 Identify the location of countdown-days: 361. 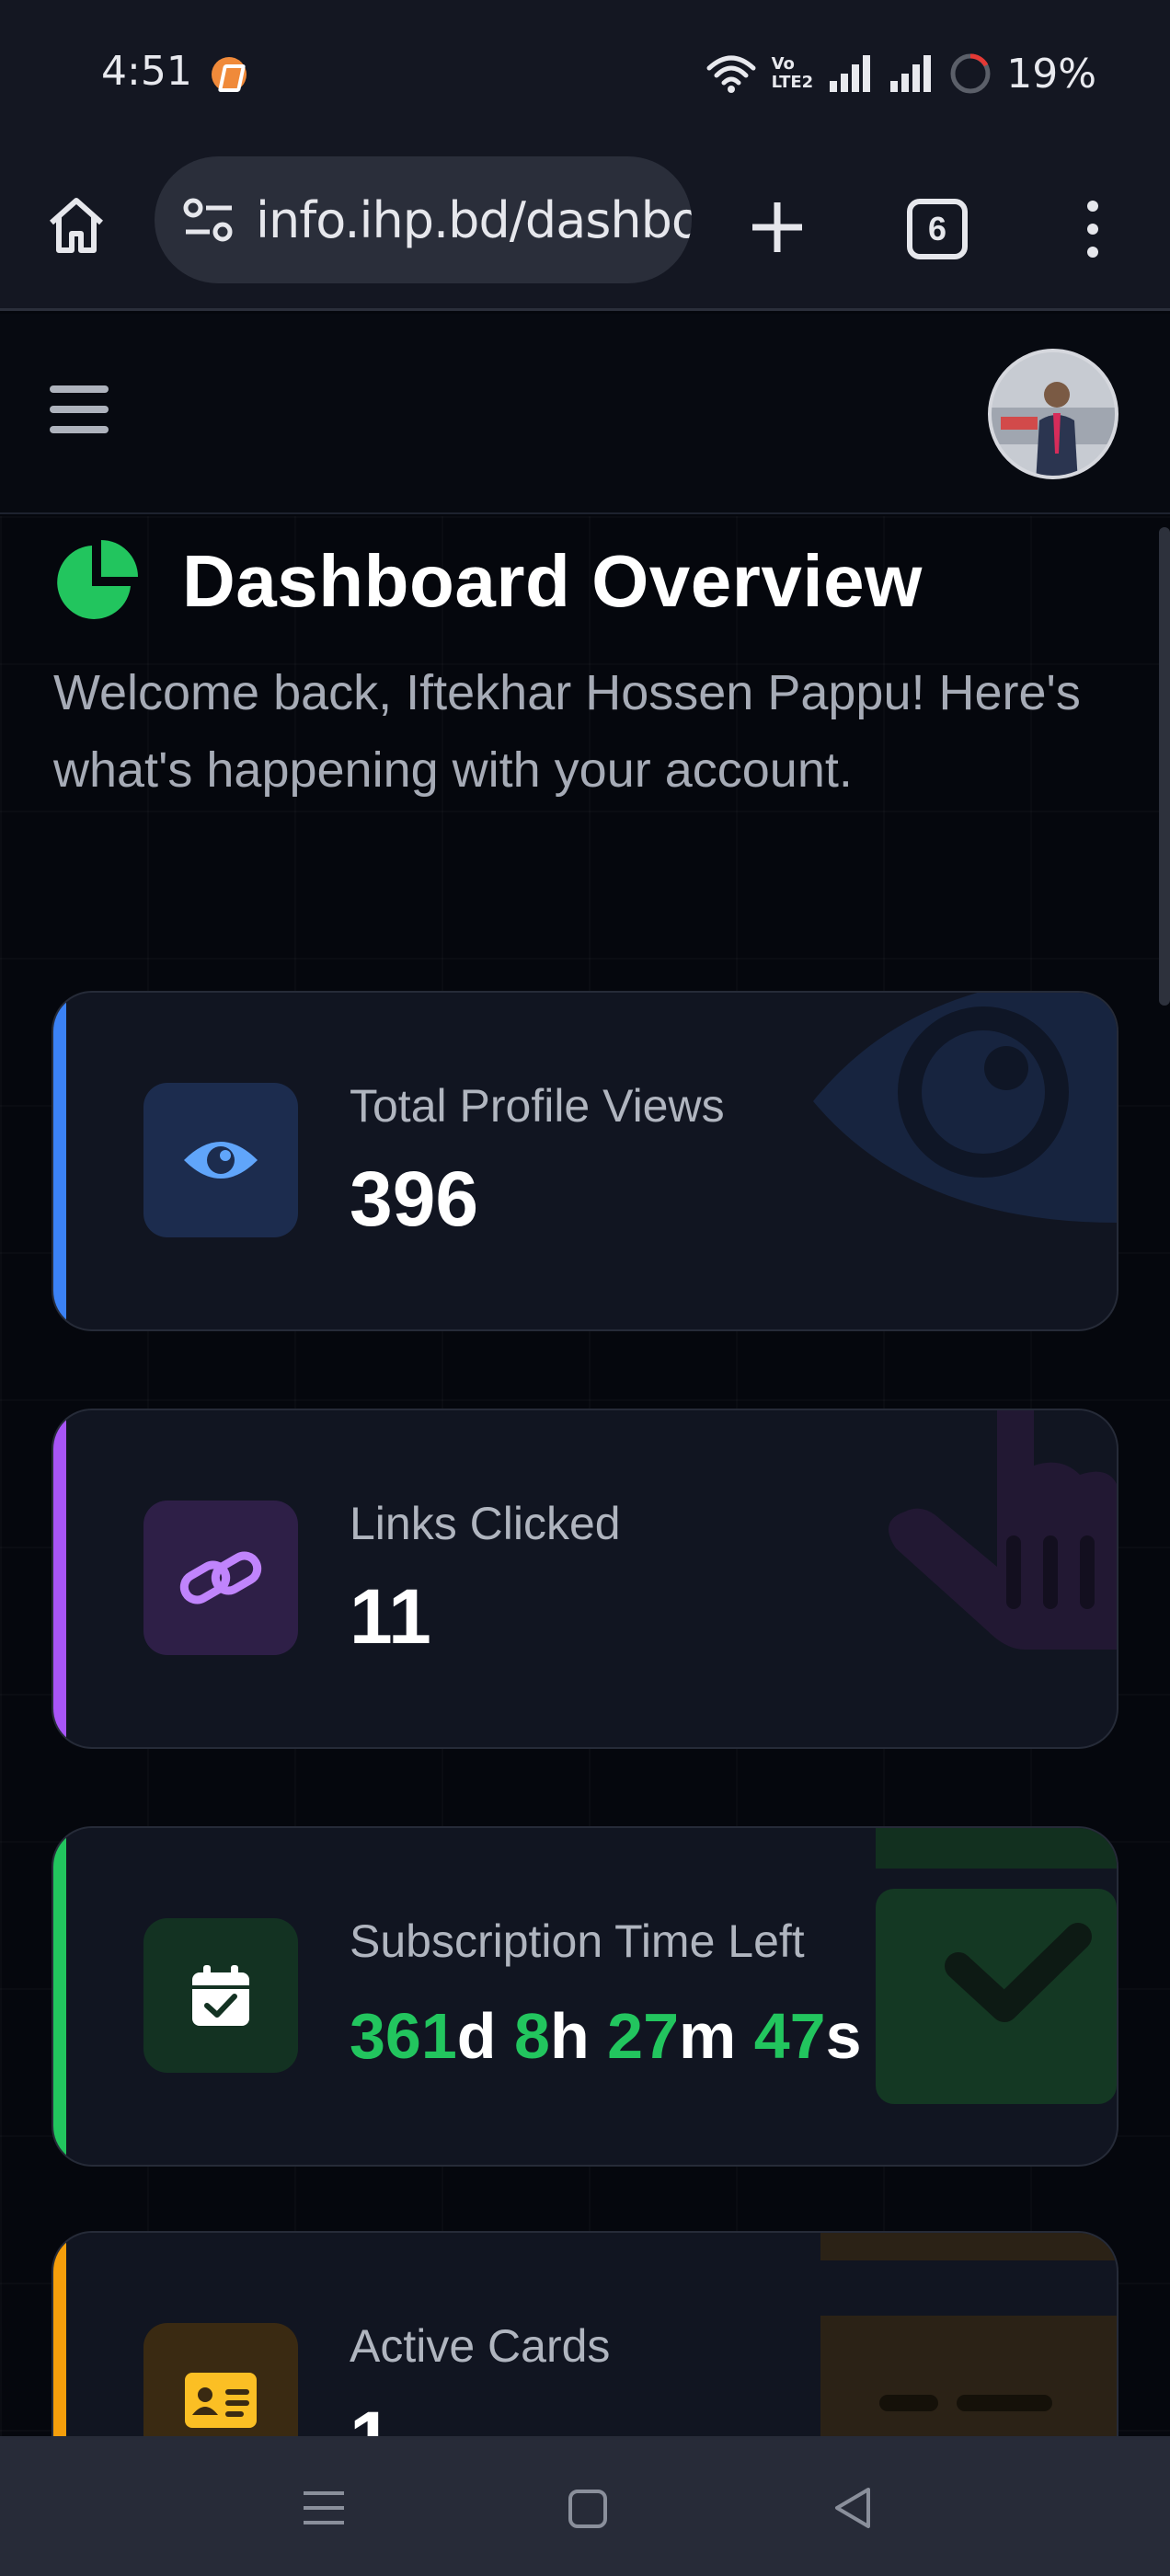
(403, 2036).